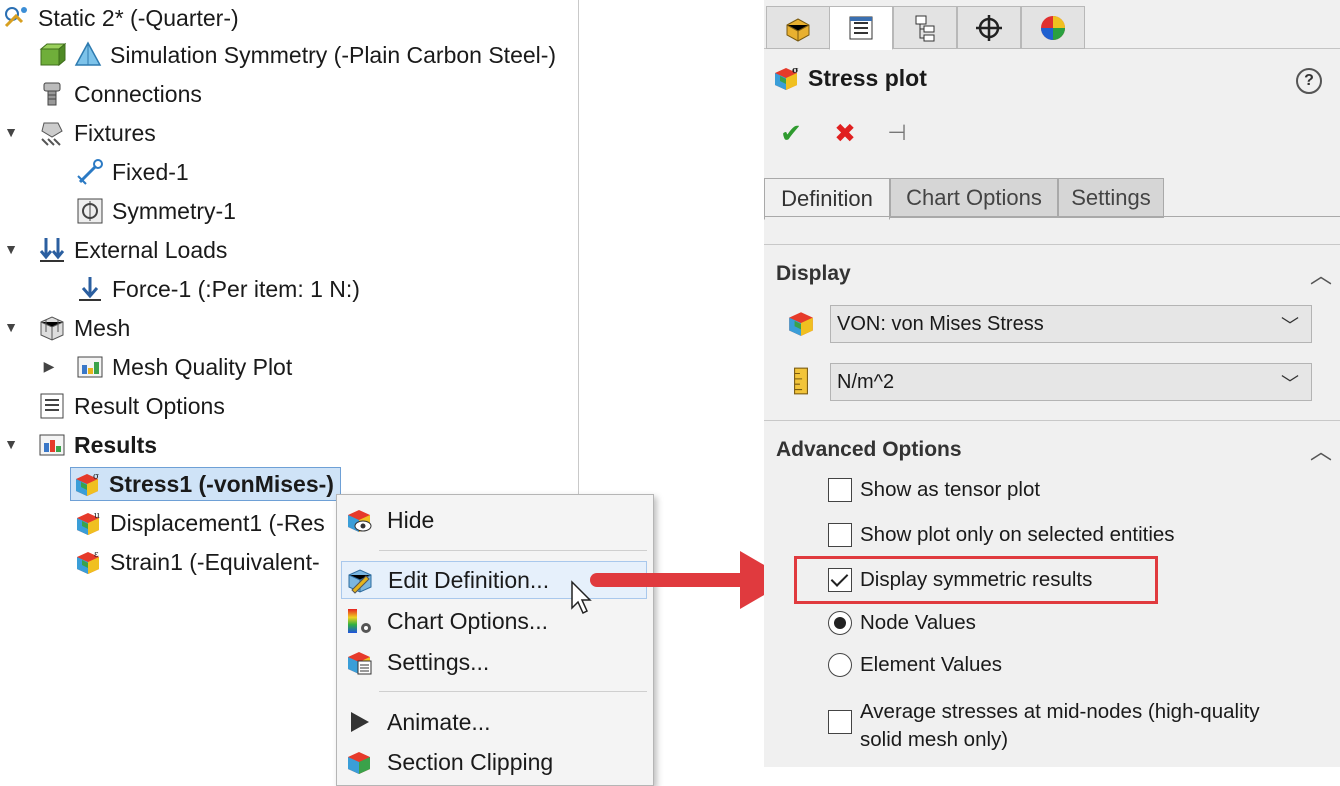  I want to click on appearance-icon, so click(1053, 27).